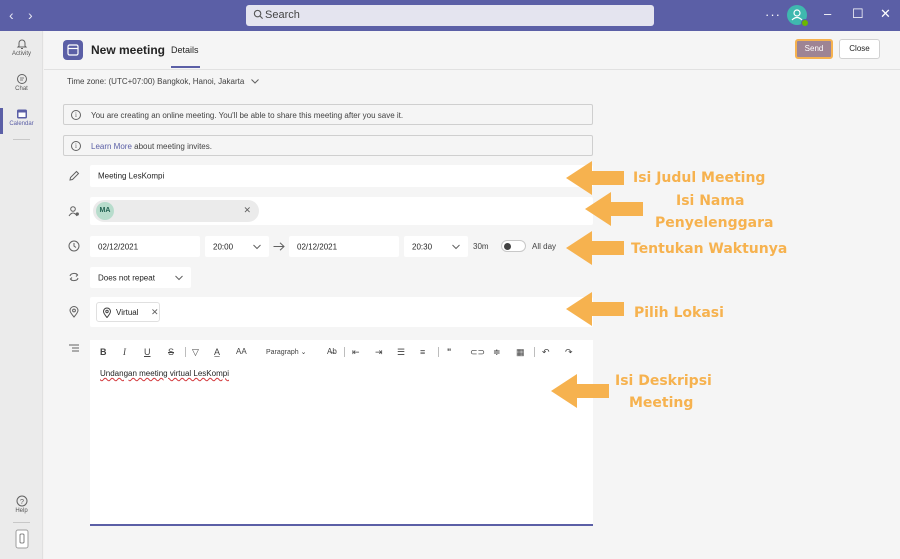 This screenshot has height=559, width=900. What do you see at coordinates (74, 175) in the screenshot?
I see `pencil-icon` at bounding box center [74, 175].